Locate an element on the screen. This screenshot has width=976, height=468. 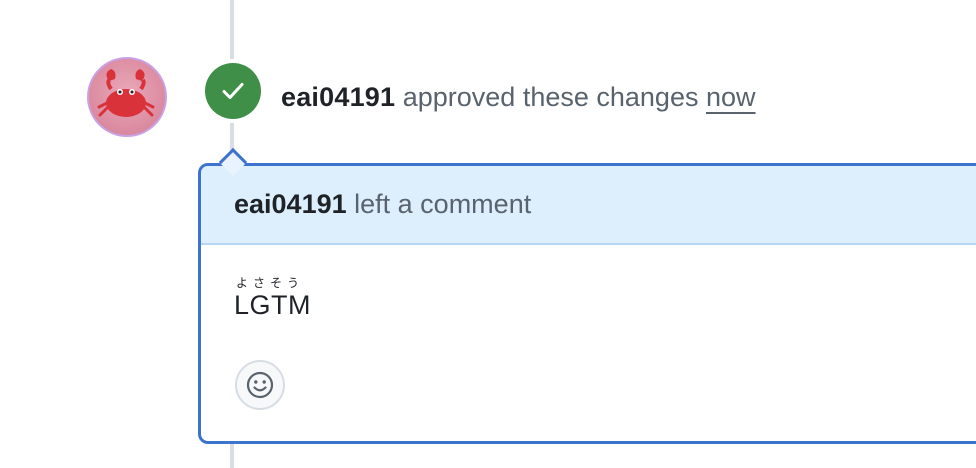
comment-body: よさそう LGTM is located at coordinates (272, 298).